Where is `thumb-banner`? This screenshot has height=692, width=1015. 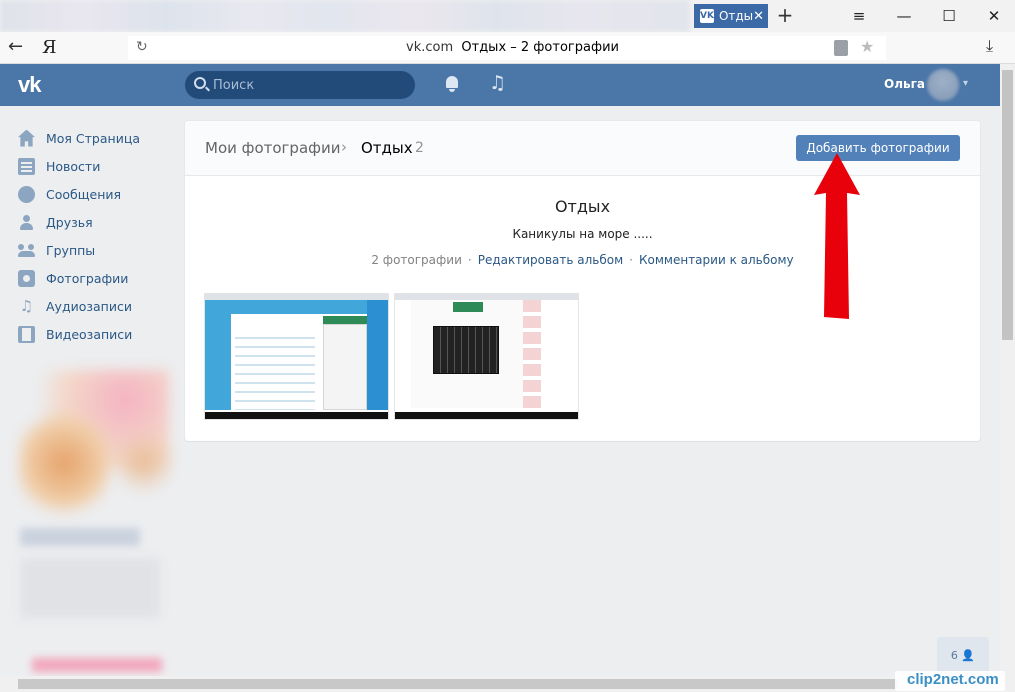 thumb-banner is located at coordinates (296, 307).